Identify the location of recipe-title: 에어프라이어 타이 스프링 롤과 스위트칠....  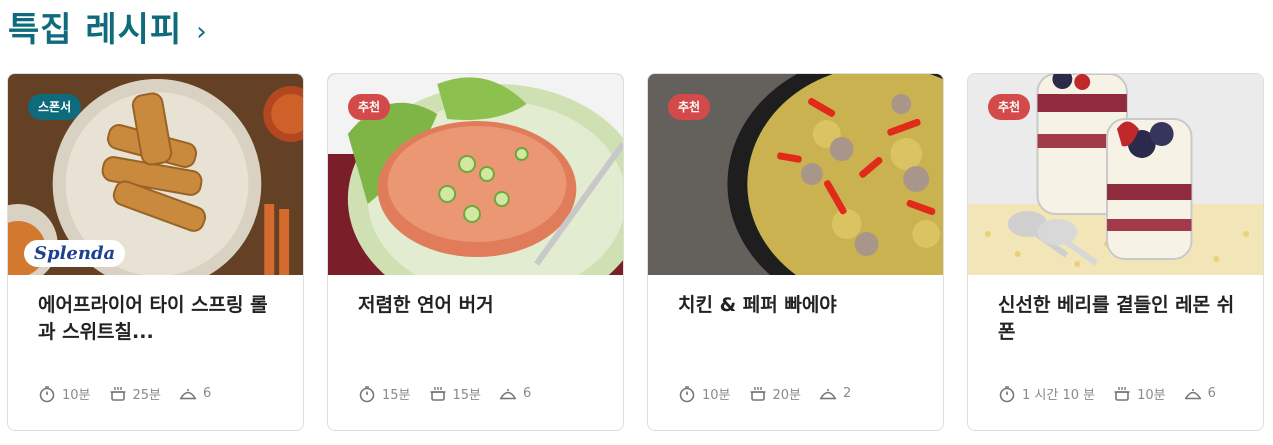
(160, 319).